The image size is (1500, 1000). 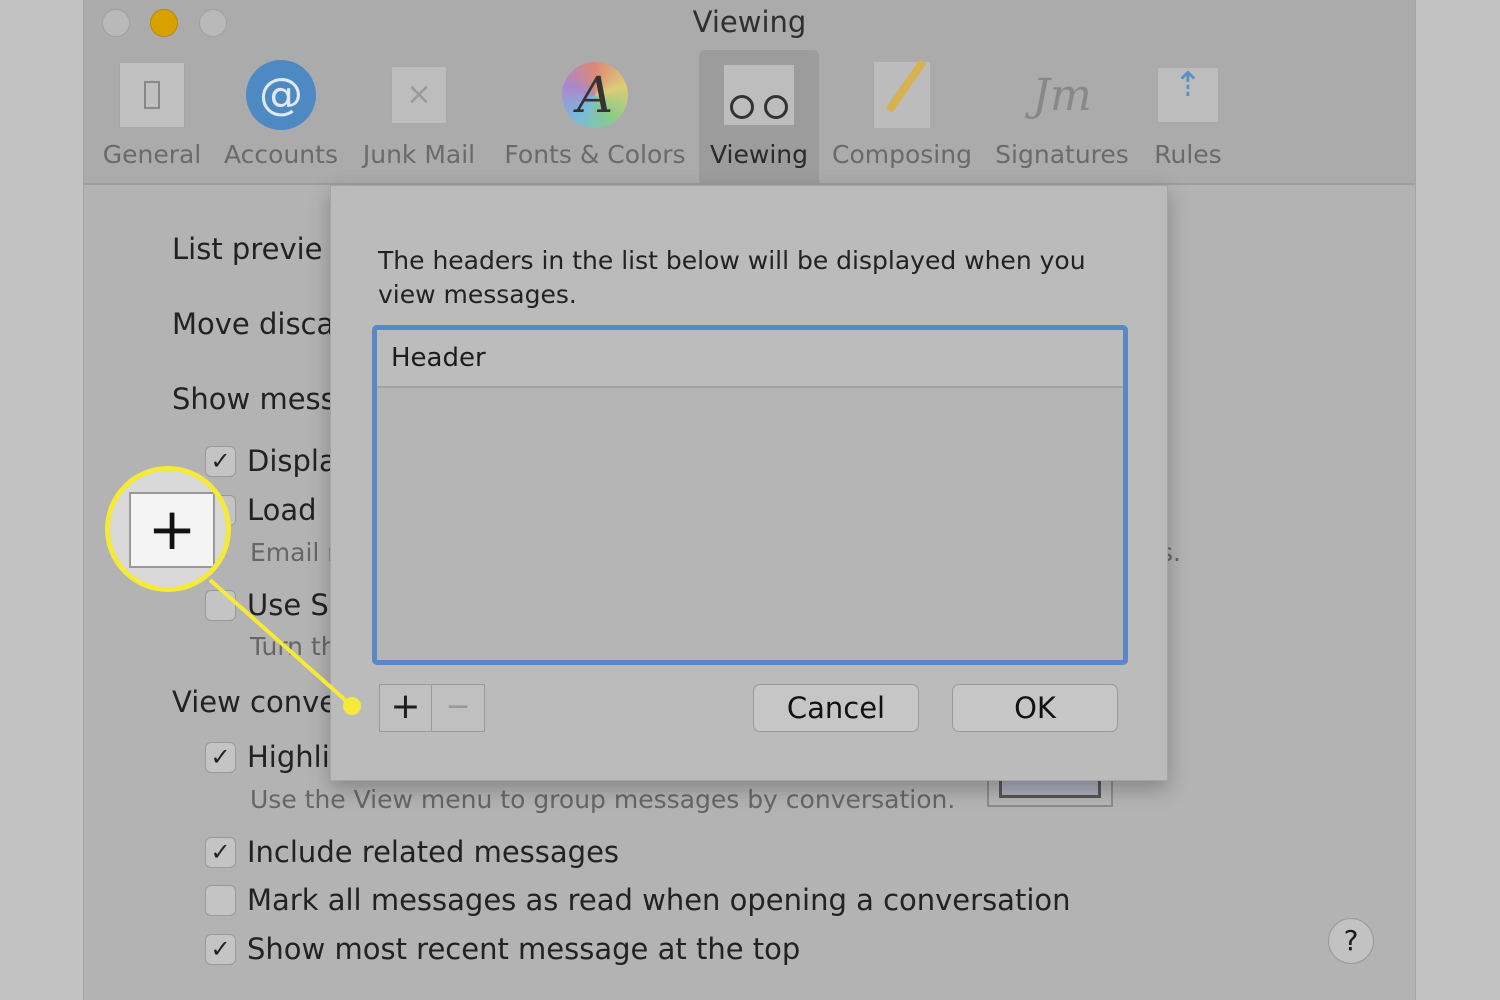 I want to click on callout-pointer, so click(x=284, y=646).